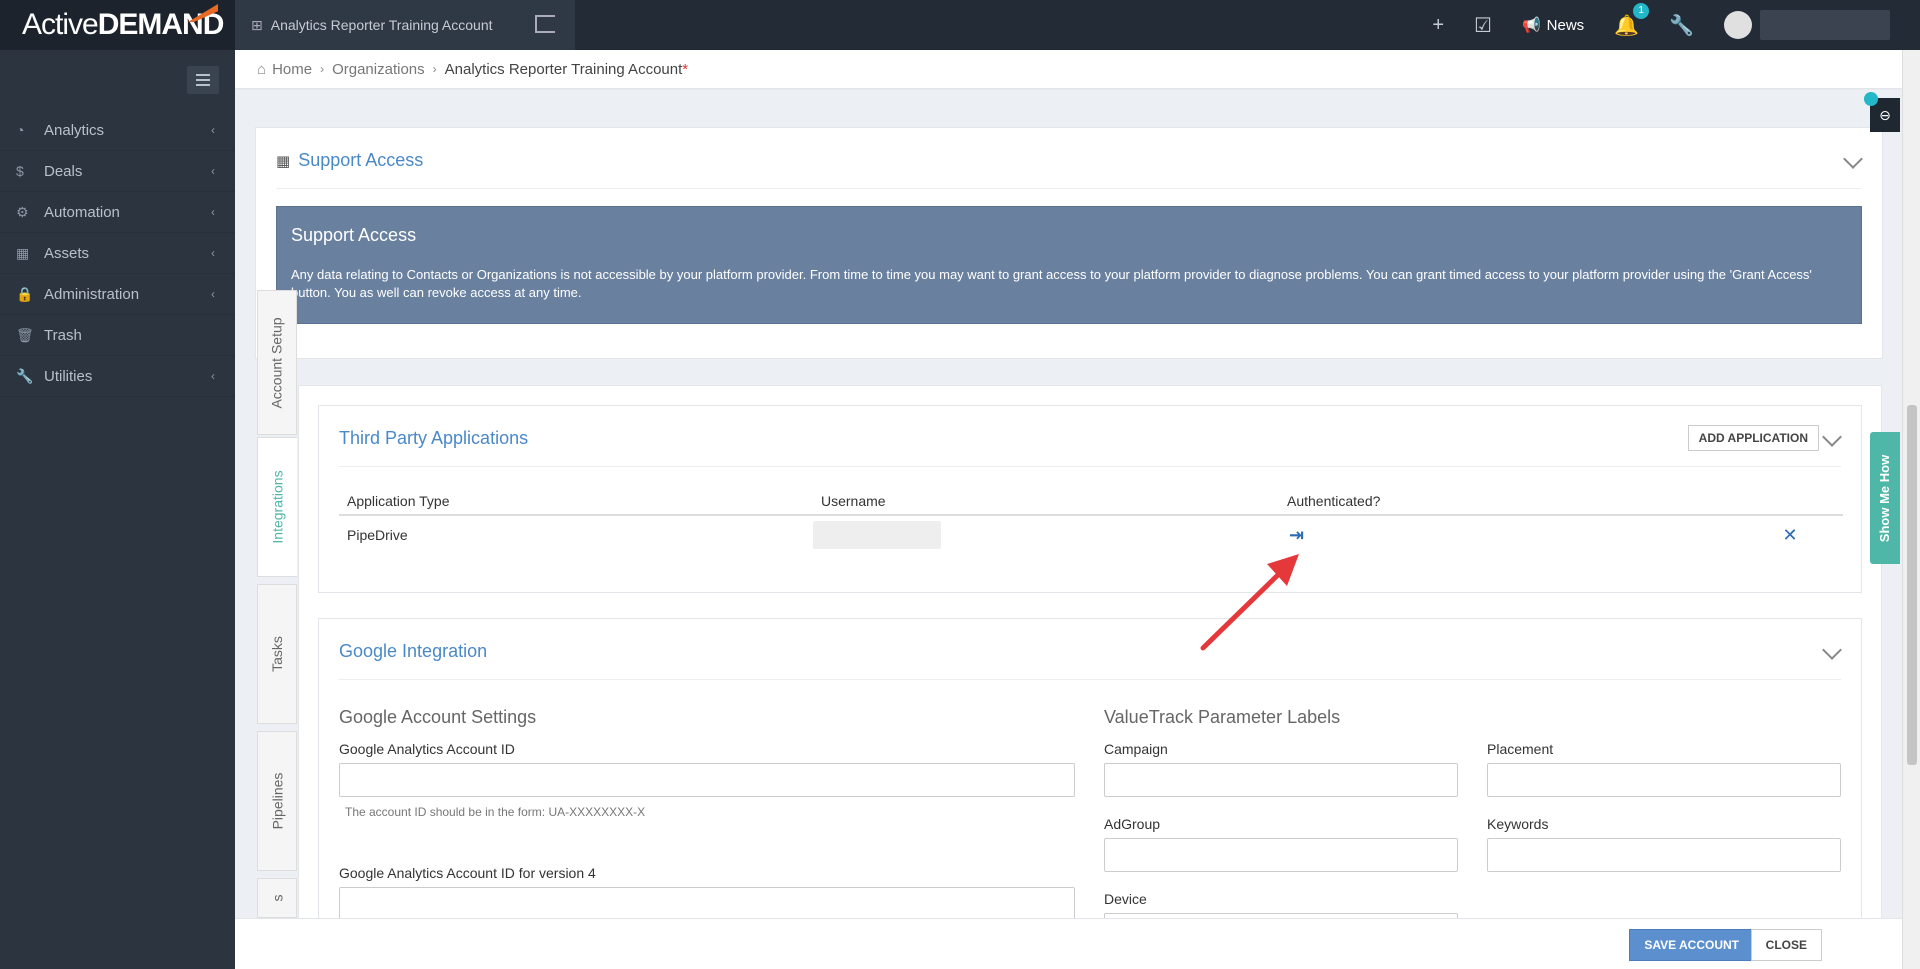 This screenshot has width=1920, height=969. What do you see at coordinates (1664, 780) in the screenshot?
I see `placement-input` at bounding box center [1664, 780].